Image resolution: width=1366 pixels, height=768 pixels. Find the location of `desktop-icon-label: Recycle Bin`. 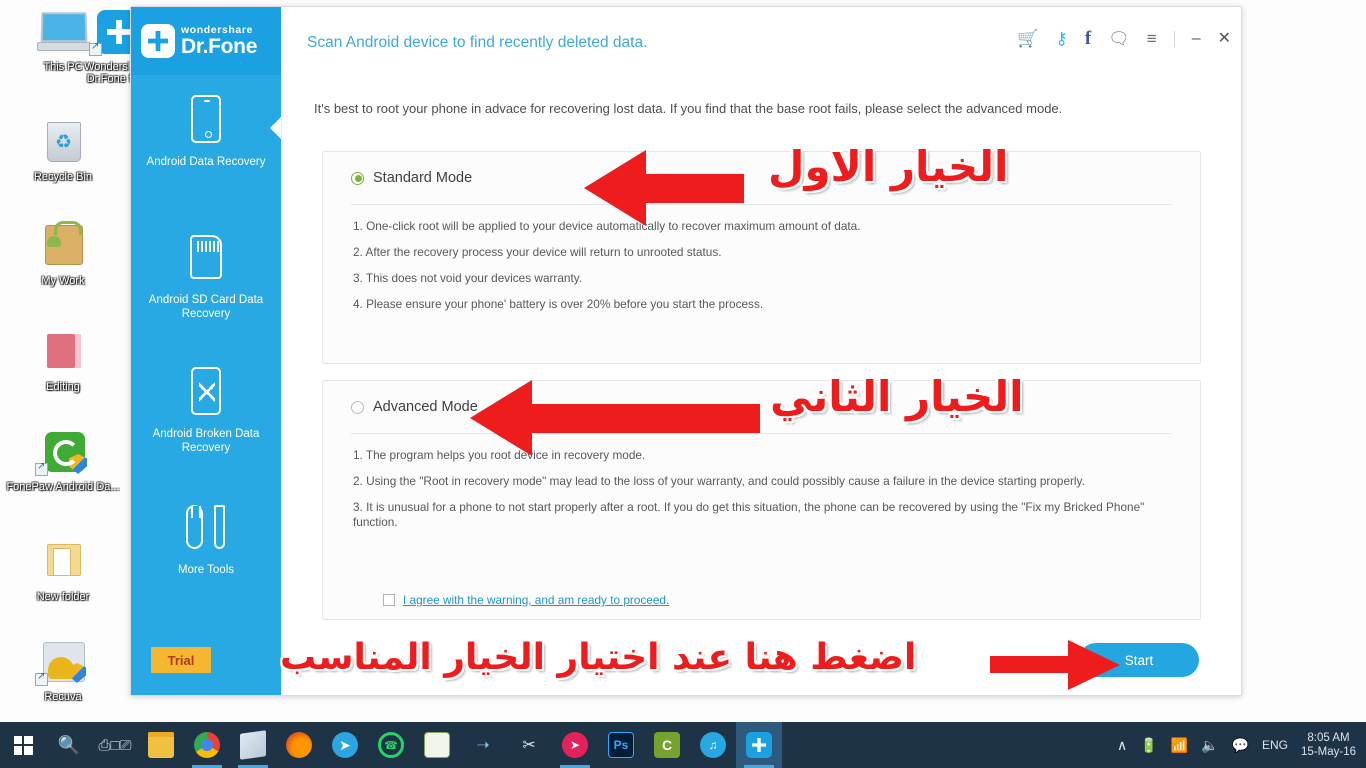

desktop-icon-label: Recycle Bin is located at coordinates (63, 177).